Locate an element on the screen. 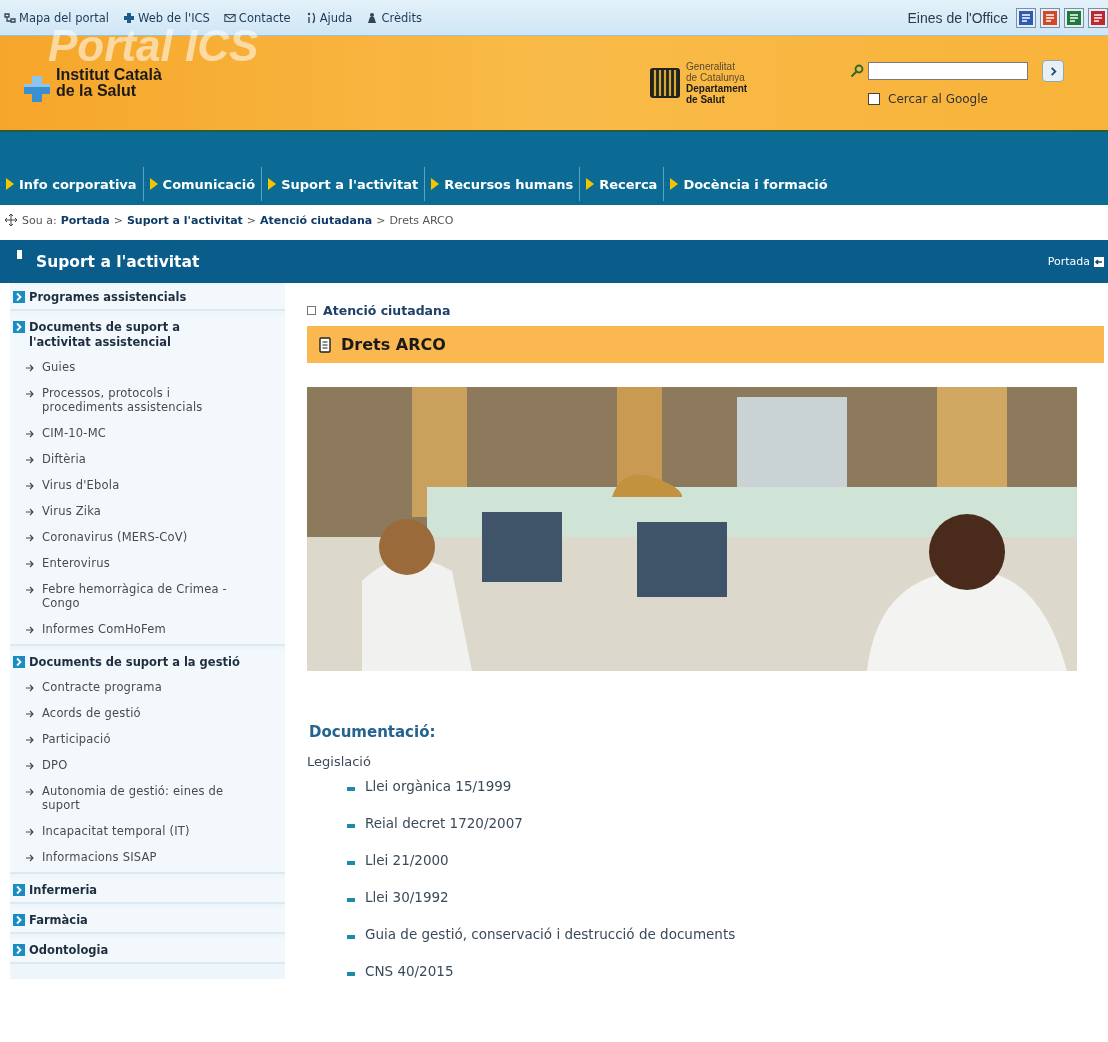 This screenshot has width=1108, height=1042. sidebar-subitem: Processos, protocols i procediments assistencials is located at coordinates (147, 400).